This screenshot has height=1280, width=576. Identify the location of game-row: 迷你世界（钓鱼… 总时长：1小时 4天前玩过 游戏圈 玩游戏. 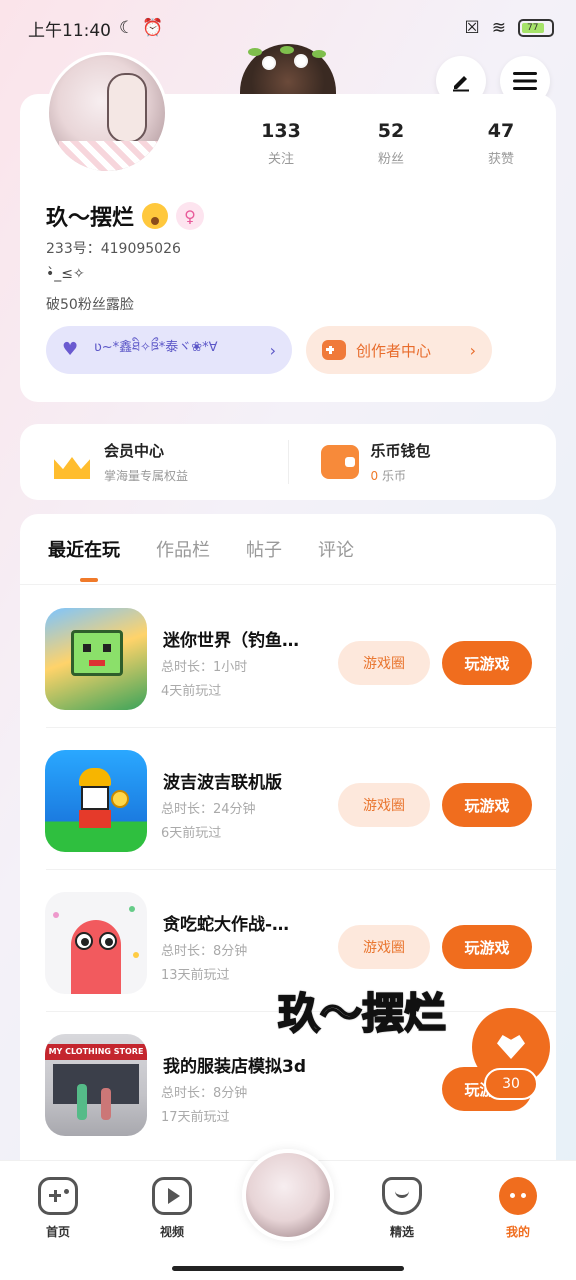
(288, 657).